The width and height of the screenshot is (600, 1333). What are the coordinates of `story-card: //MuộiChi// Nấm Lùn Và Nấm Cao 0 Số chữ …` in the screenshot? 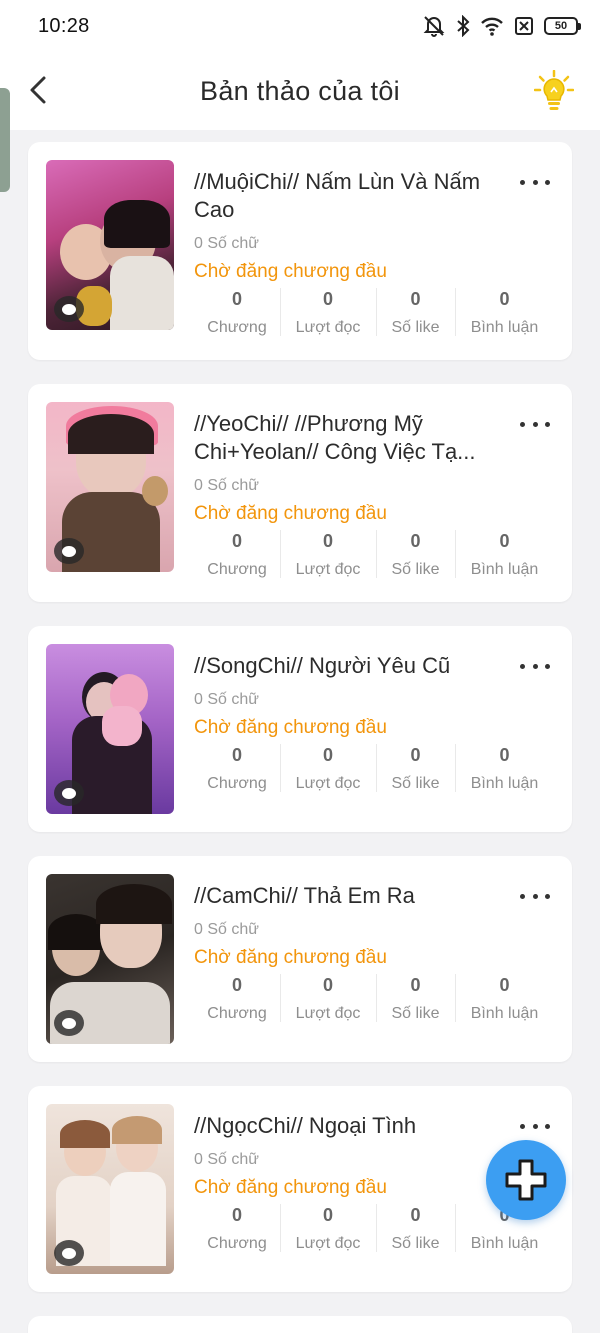 It's located at (300, 251).